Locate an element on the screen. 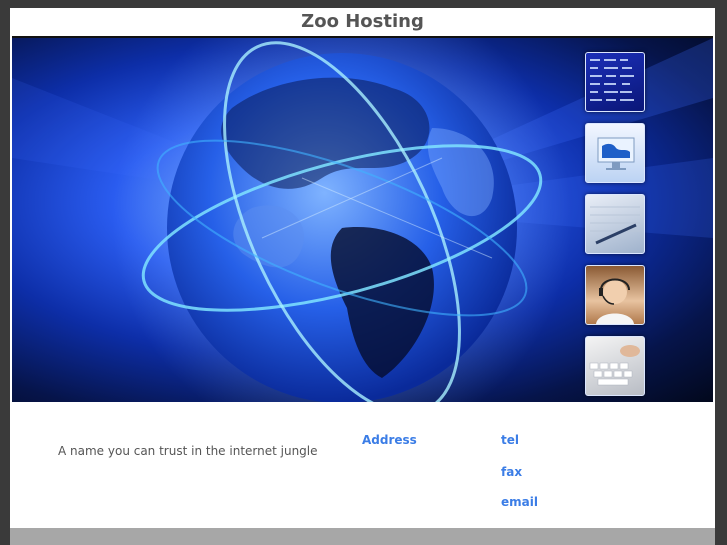  page-title: Zoo Hosting is located at coordinates (362, 21).